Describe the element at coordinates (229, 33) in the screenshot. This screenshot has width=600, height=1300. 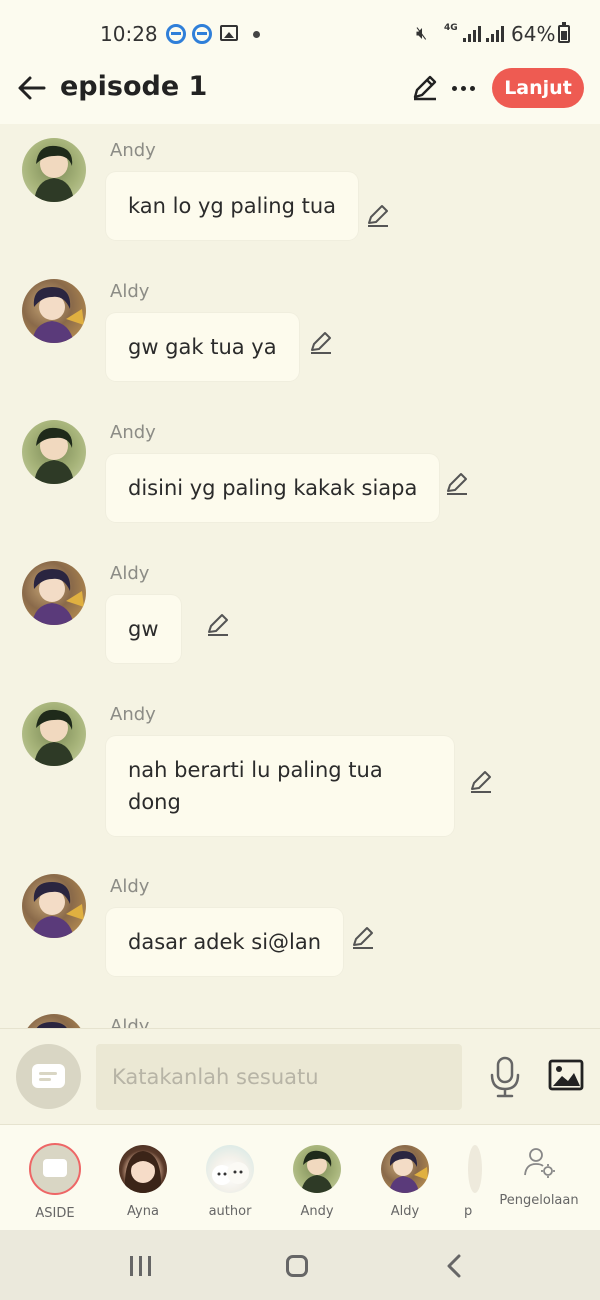
I see `gallery-icon` at that location.